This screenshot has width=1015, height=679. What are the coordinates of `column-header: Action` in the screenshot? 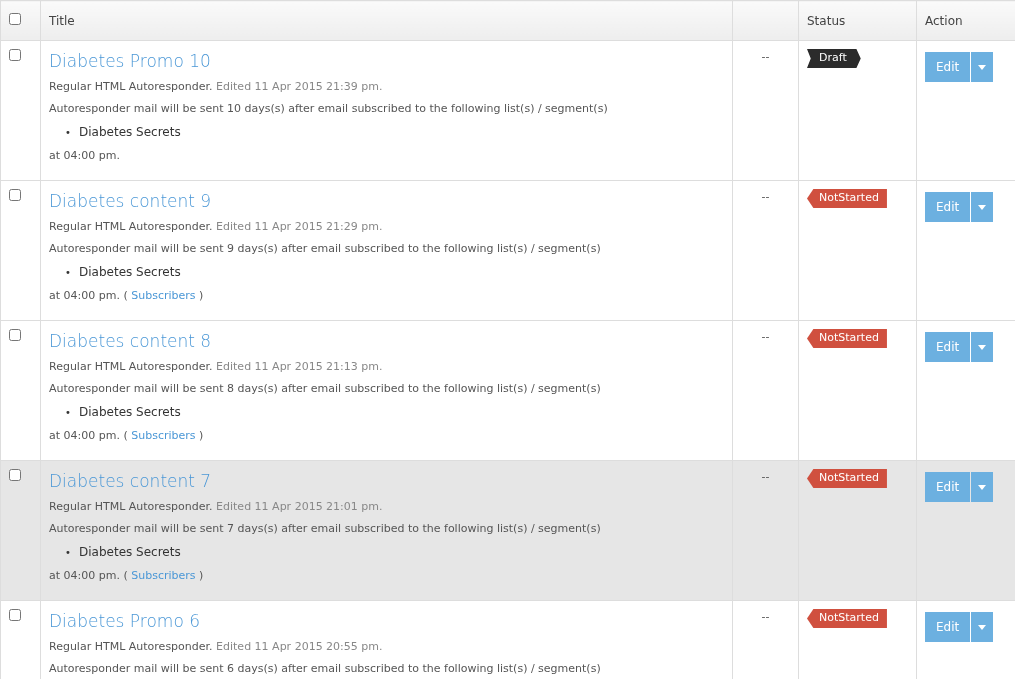 It's located at (944, 20).